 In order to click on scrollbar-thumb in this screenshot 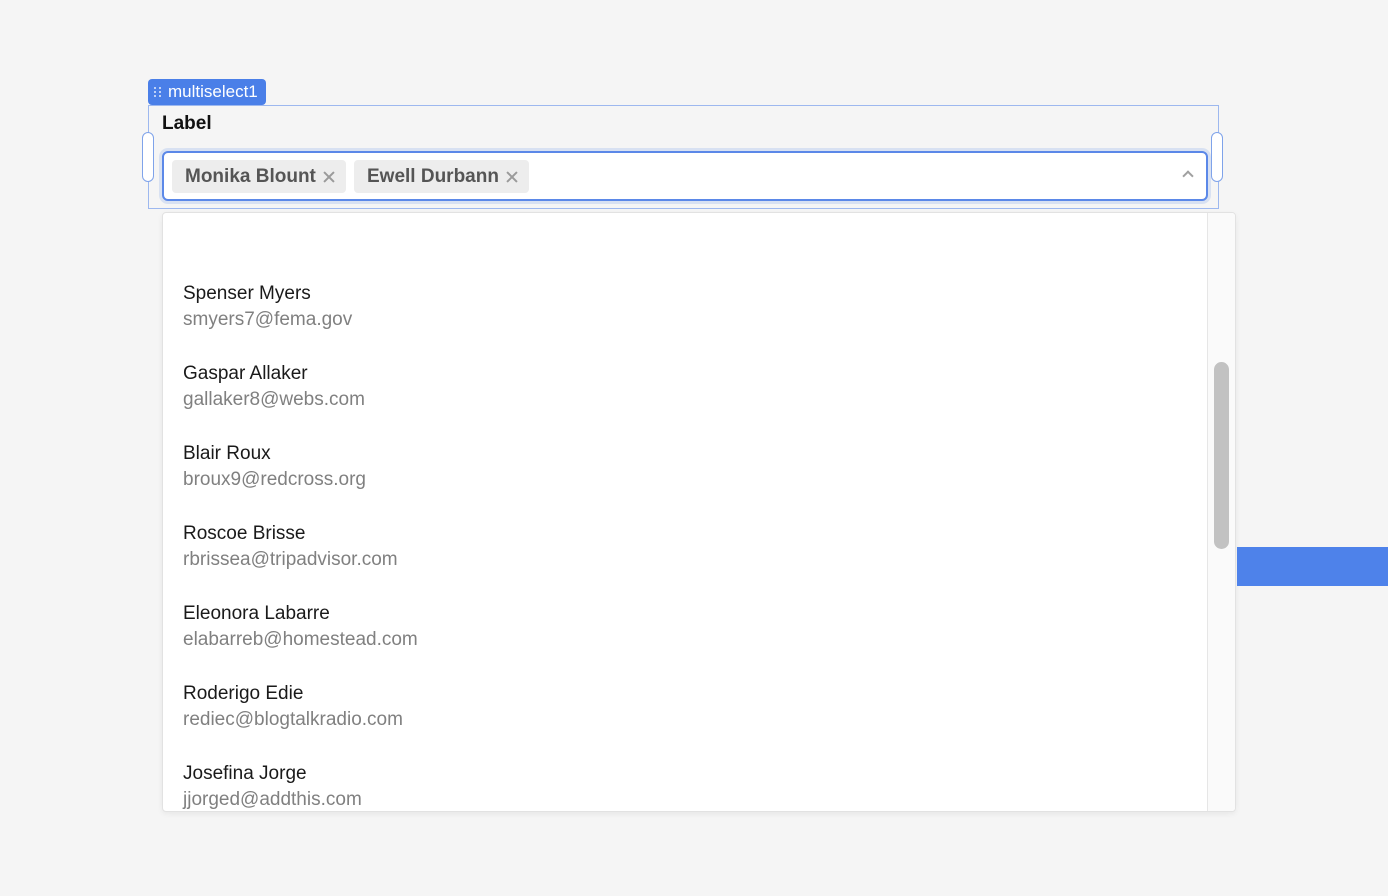, I will do `click(1221, 455)`.